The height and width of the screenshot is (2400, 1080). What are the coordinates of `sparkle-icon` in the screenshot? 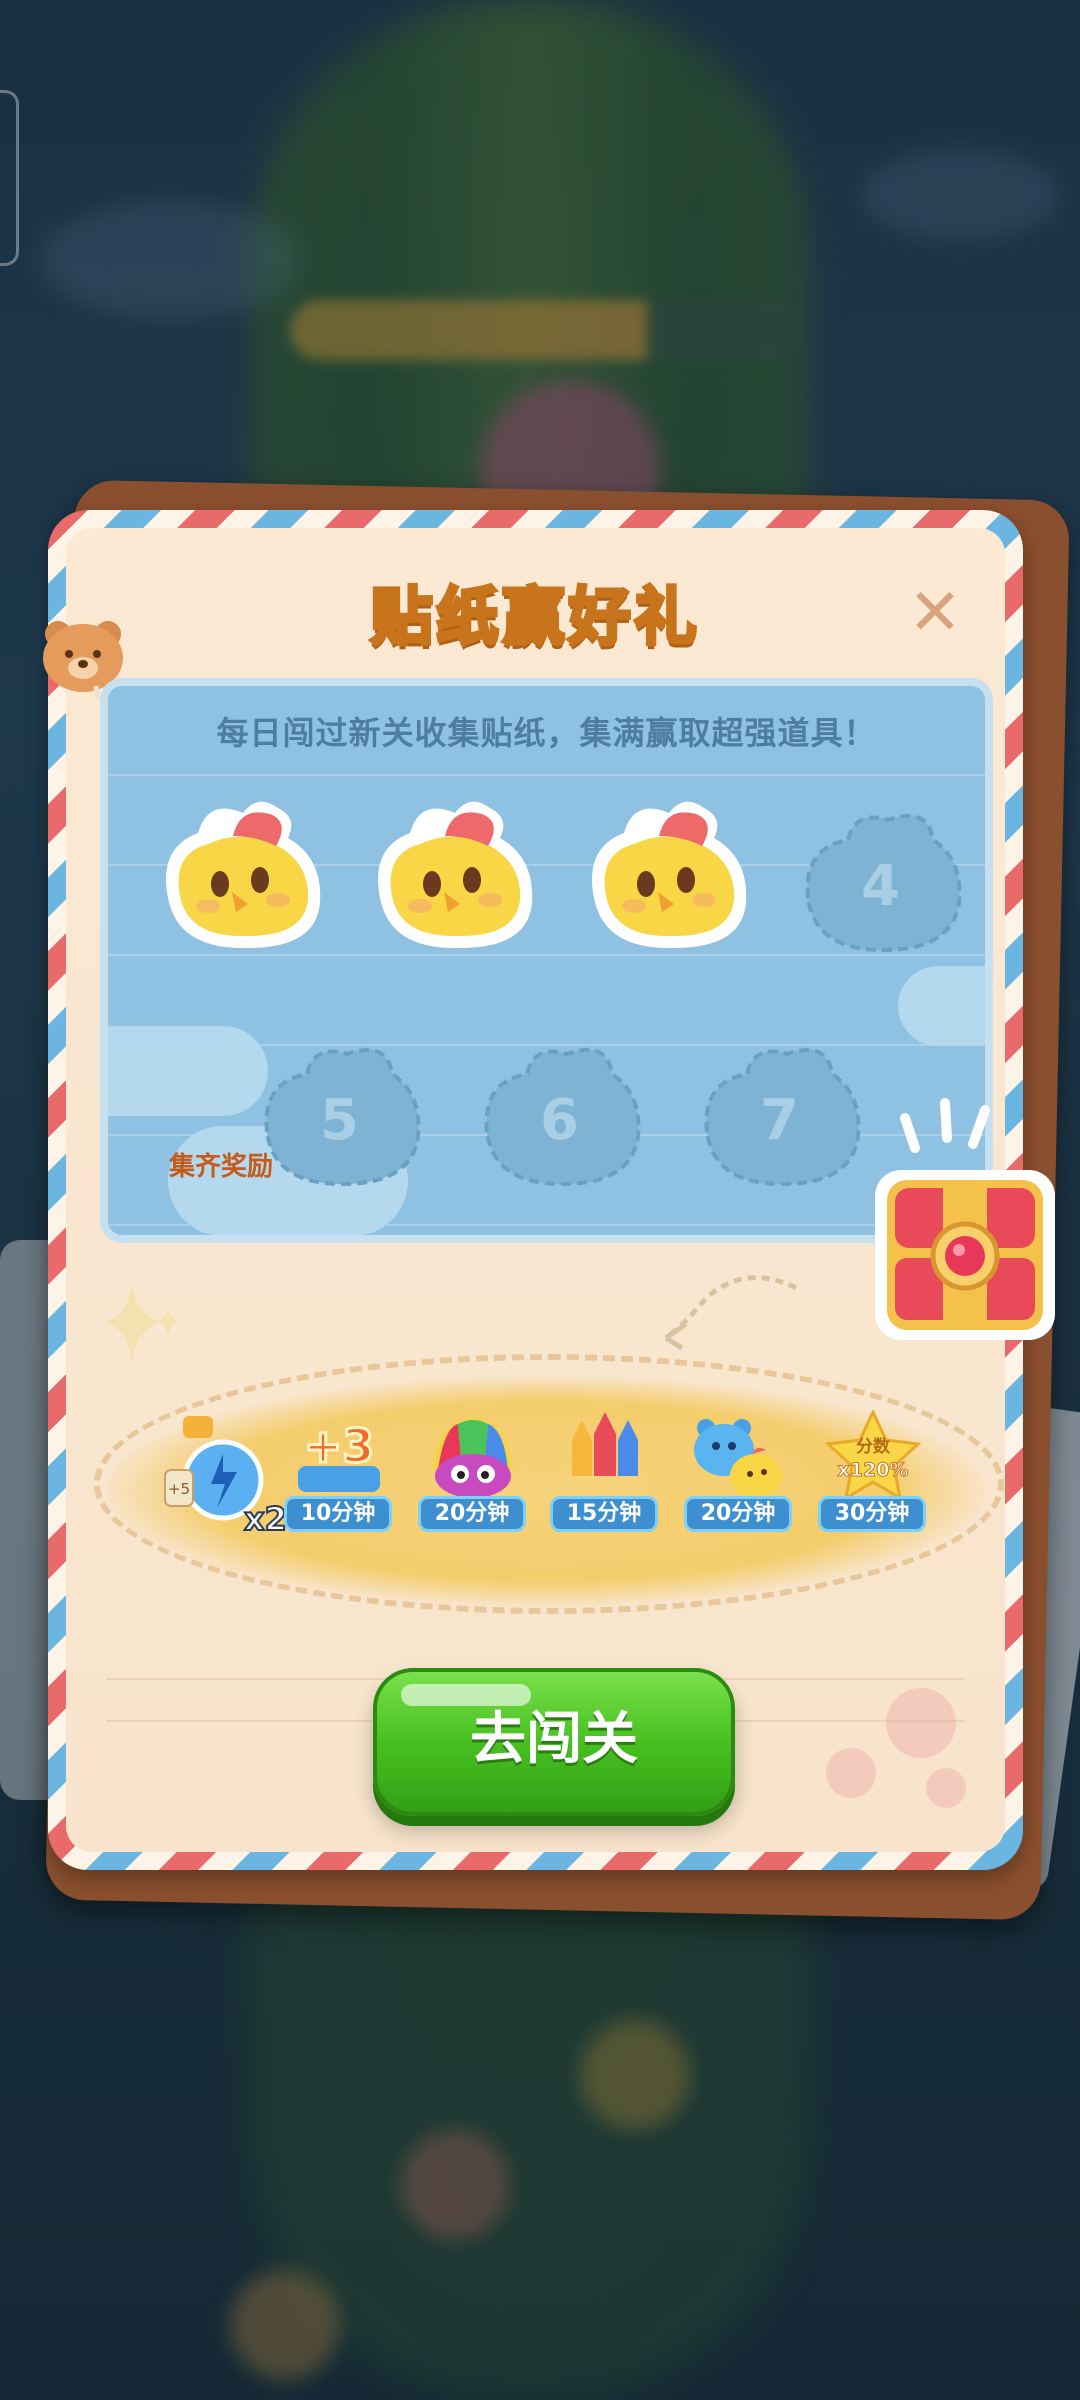 It's located at (142, 1323).